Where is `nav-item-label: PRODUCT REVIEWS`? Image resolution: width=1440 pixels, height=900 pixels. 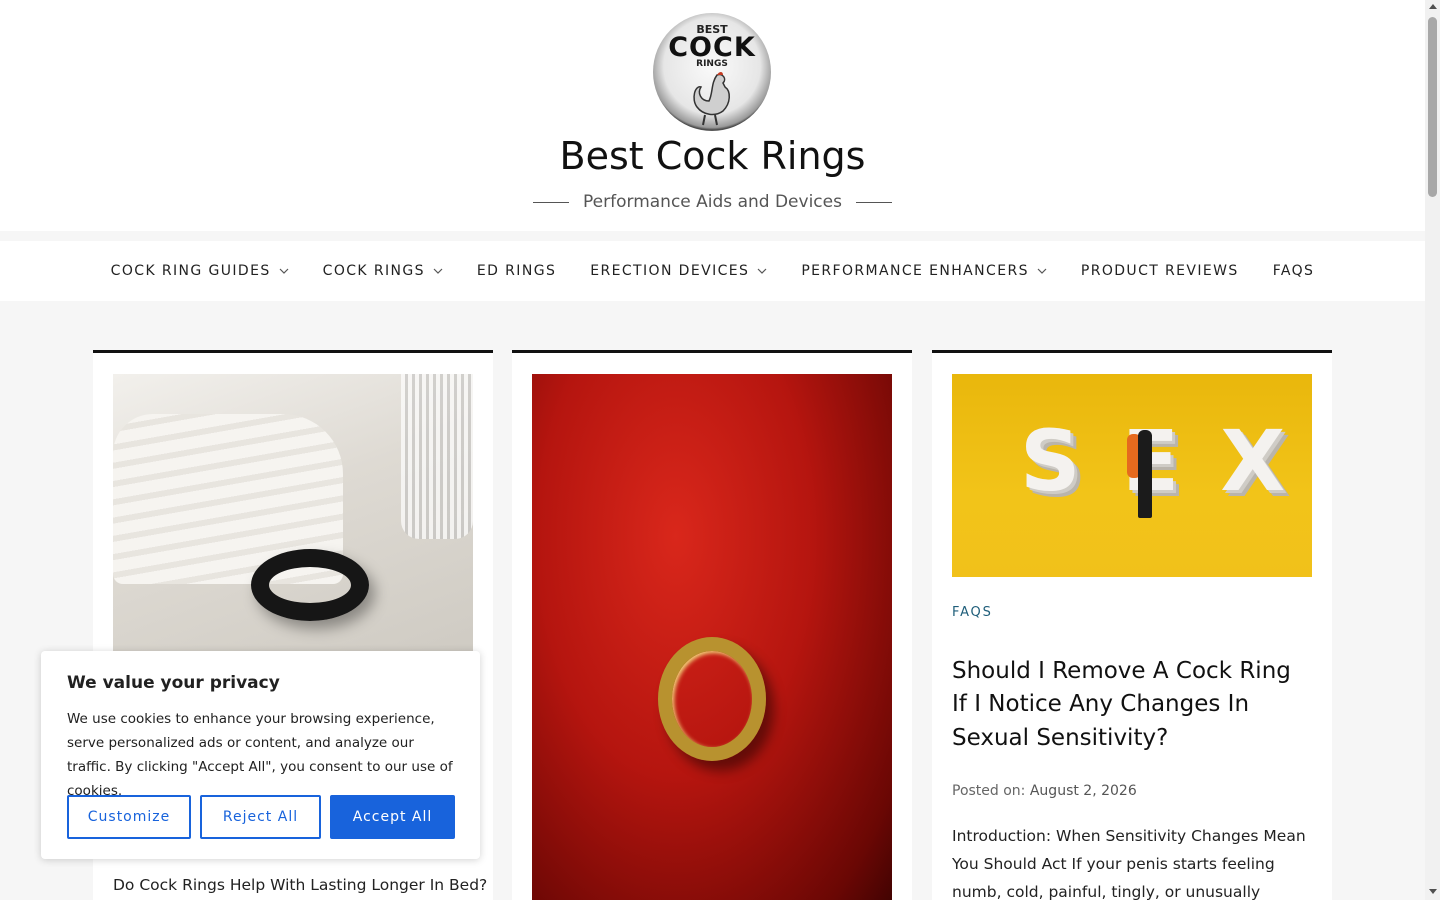
nav-item-label: PRODUCT REVIEWS is located at coordinates (1159, 271).